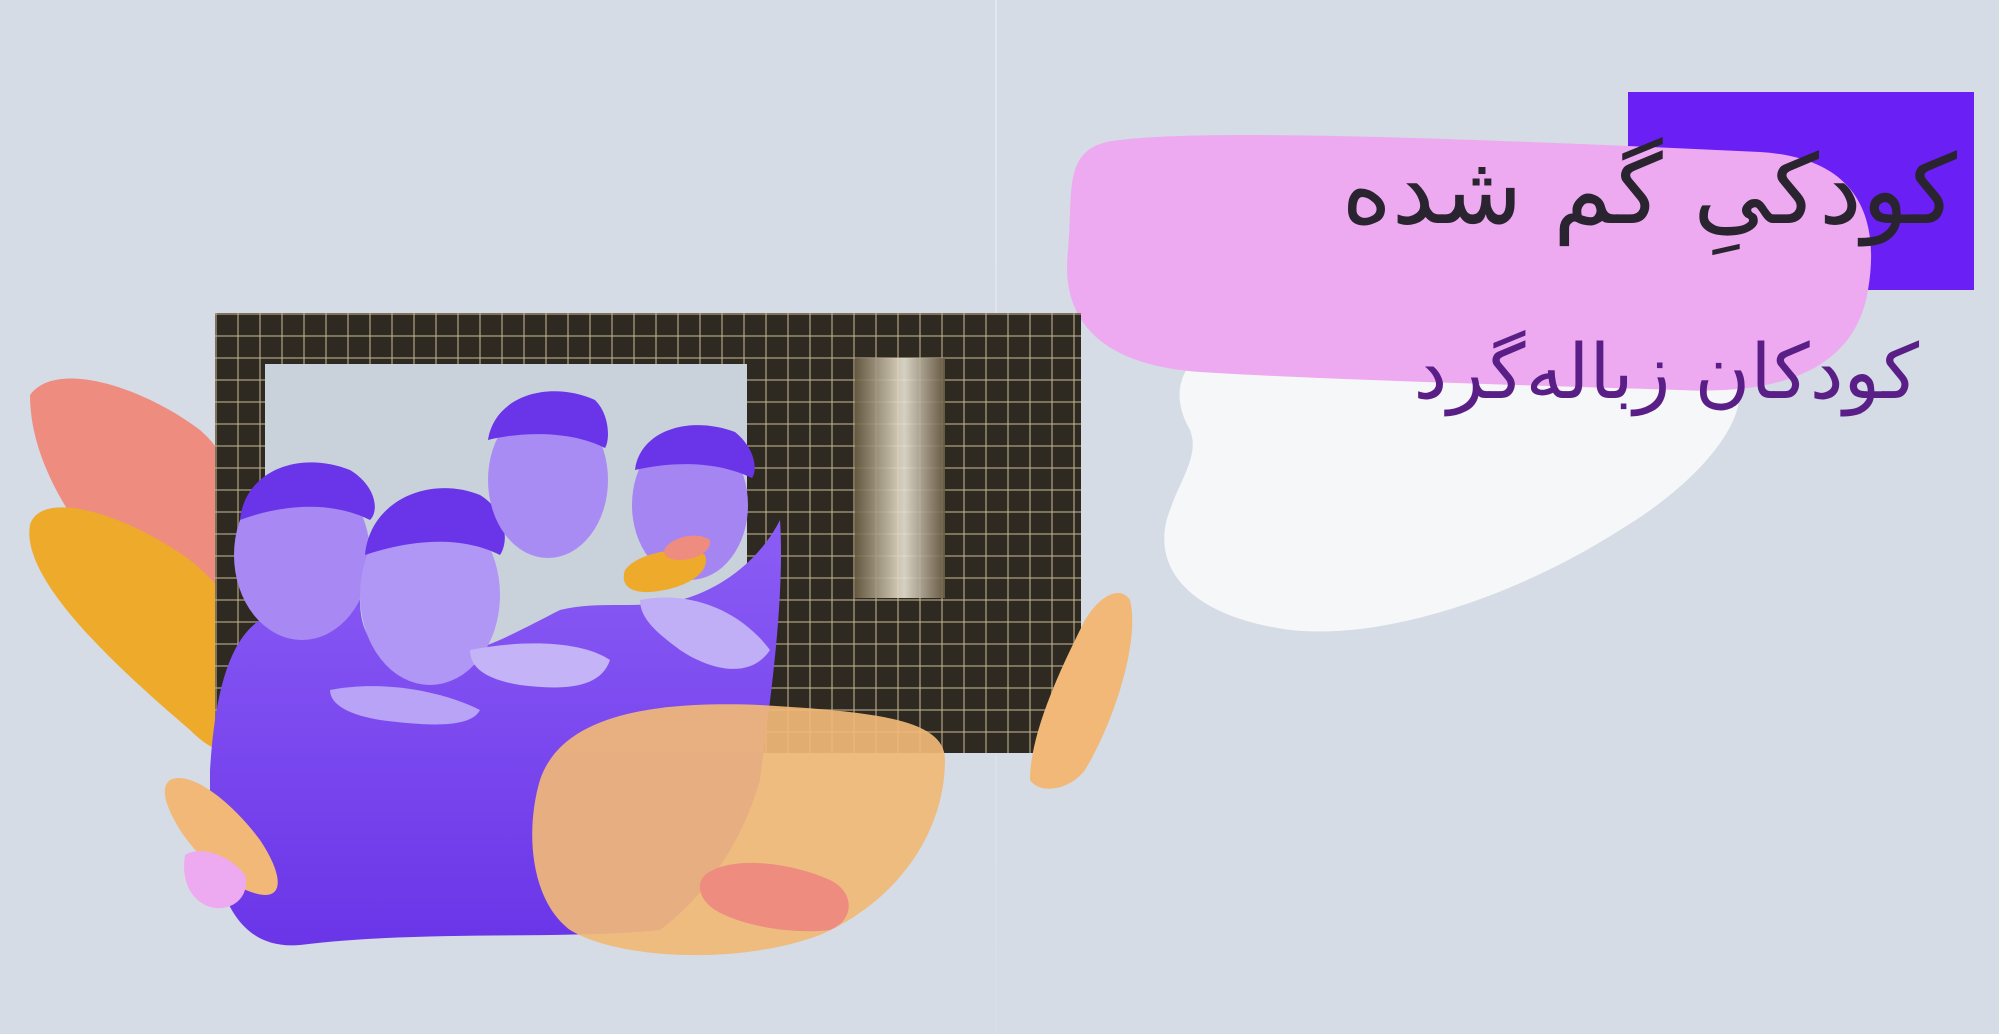  Describe the element at coordinates (1666, 371) in the screenshot. I see `page-subtitle: کودکان زباله‌گرد` at that location.